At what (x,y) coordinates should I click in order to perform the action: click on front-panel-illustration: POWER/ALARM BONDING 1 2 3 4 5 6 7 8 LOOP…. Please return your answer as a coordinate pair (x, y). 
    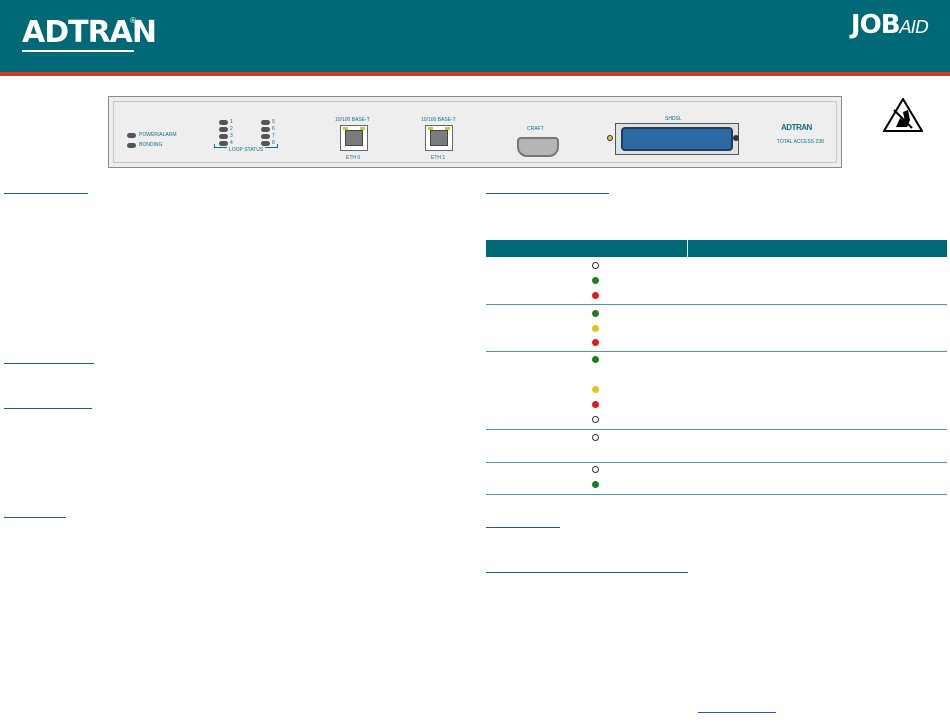
    Looking at the image, I should click on (475, 132).